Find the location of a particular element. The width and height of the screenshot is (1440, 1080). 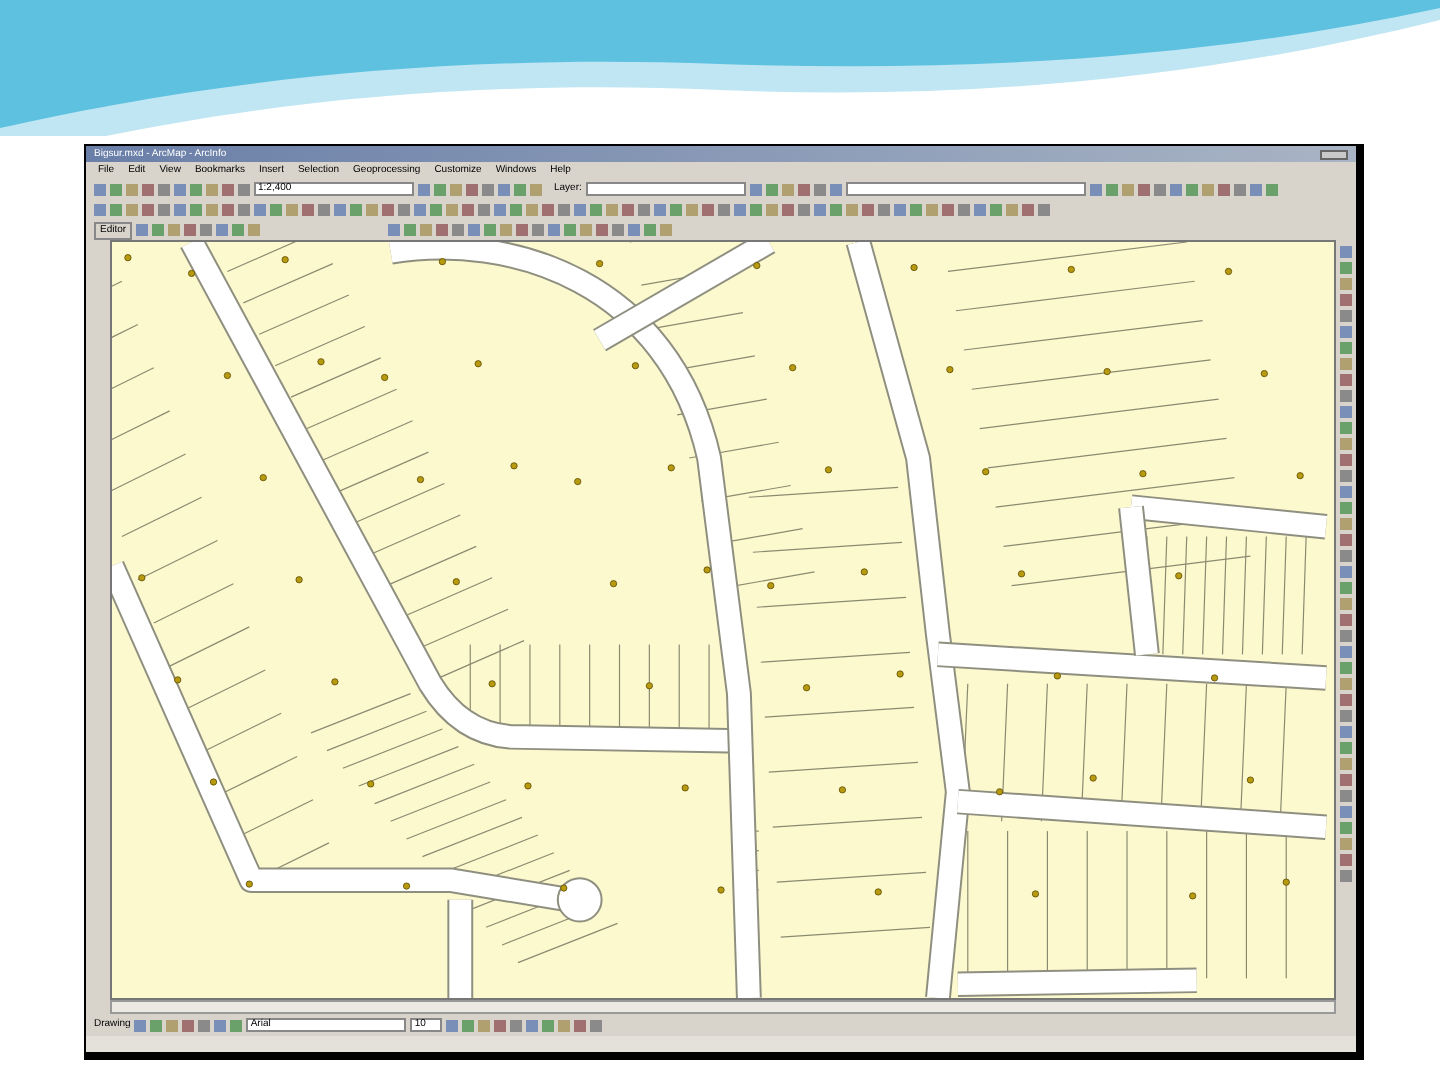

layer-dropdown is located at coordinates (665, 189).